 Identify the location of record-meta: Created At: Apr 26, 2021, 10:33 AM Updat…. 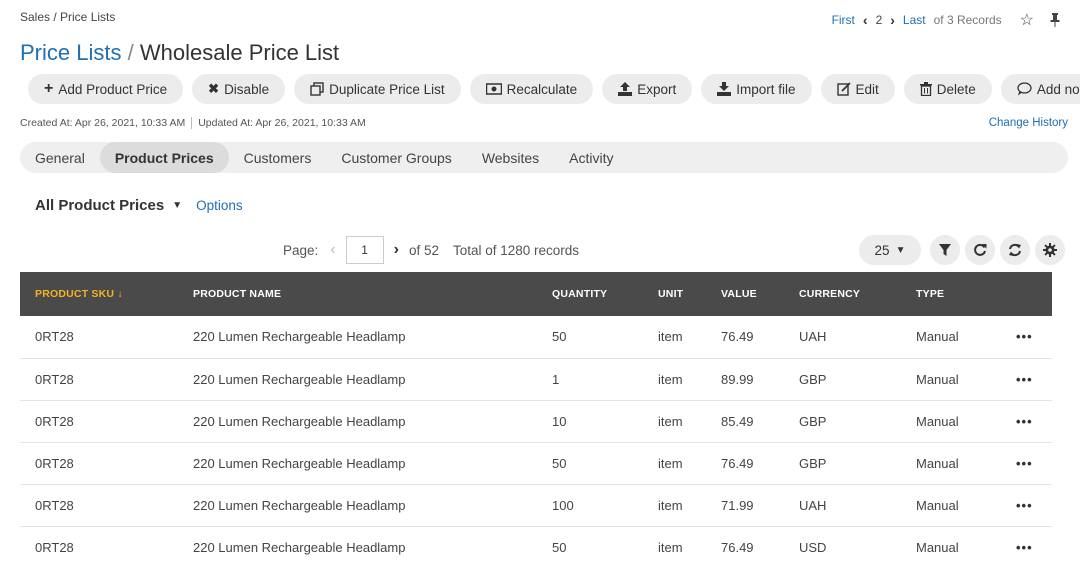
(193, 123).